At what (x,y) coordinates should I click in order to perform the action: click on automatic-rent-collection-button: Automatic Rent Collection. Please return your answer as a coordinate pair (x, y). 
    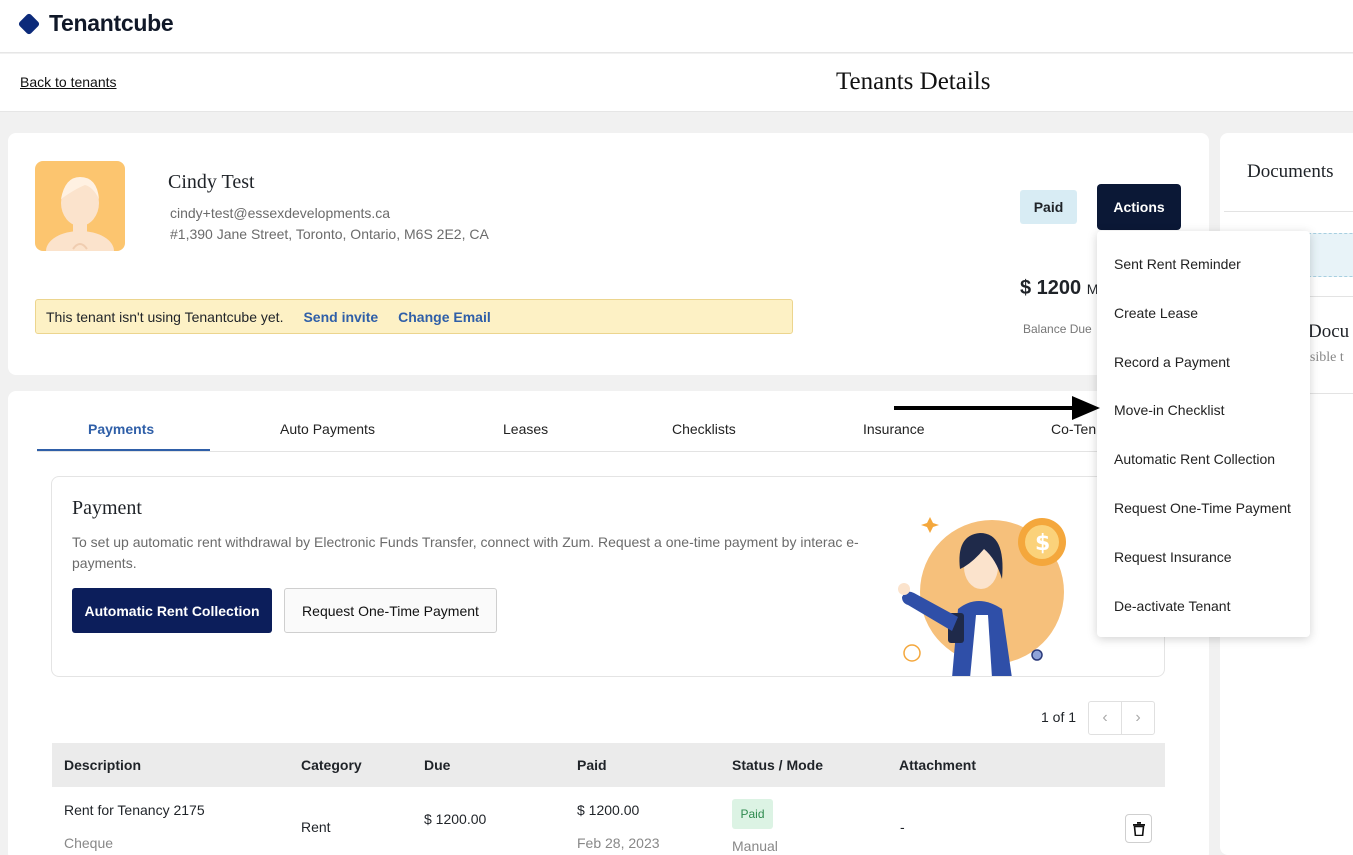
    Looking at the image, I should click on (172, 610).